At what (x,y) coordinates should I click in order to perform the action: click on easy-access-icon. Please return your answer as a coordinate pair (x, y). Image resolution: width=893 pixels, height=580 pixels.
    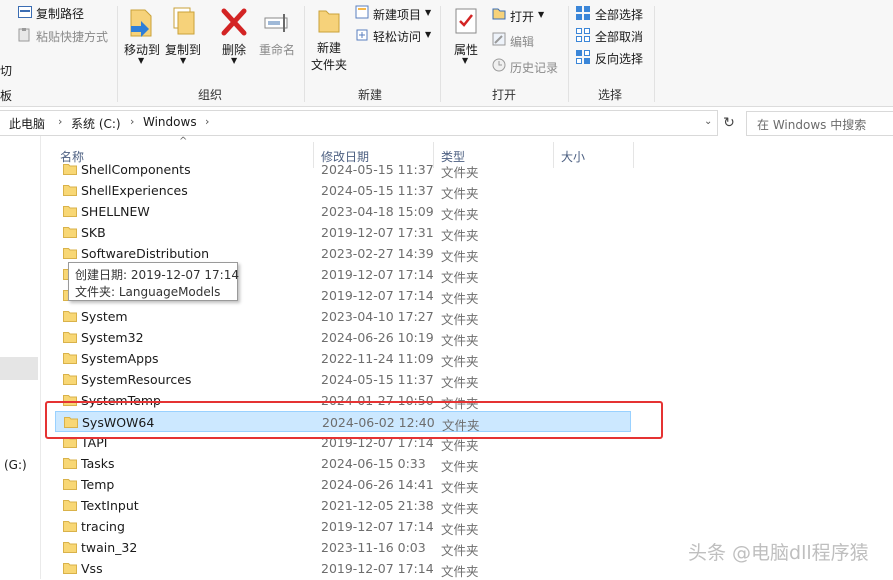
    Looking at the image, I should click on (362, 36).